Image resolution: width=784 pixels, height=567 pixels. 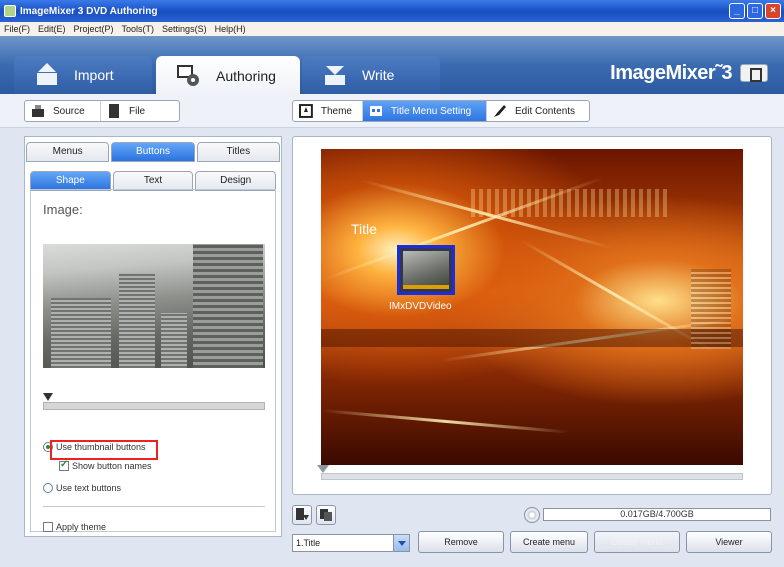 I want to click on apply-theme-label: Apply theme, so click(x=81, y=527).